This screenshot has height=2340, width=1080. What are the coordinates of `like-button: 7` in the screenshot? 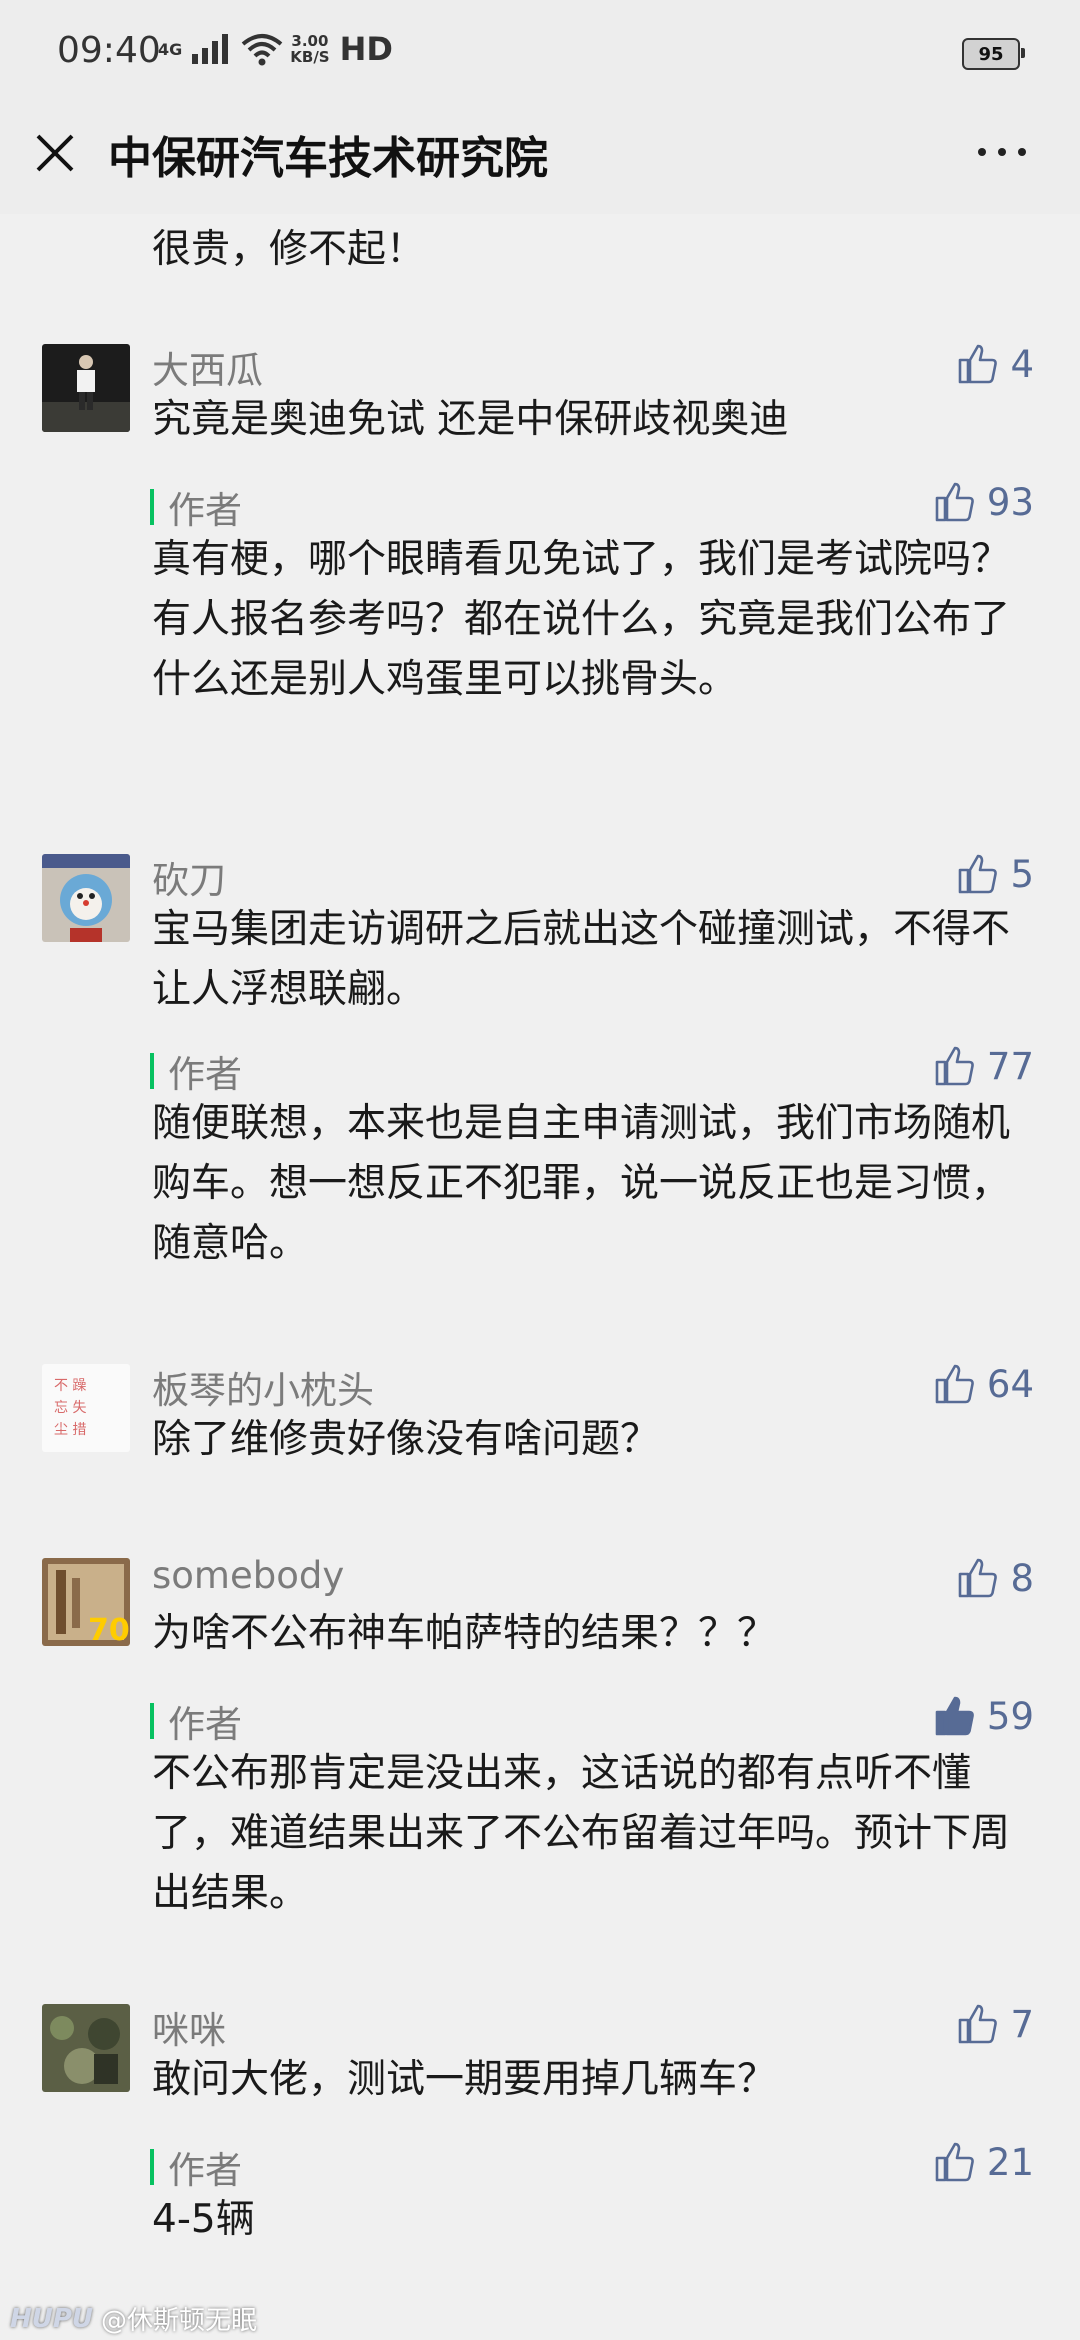 It's located at (995, 2024).